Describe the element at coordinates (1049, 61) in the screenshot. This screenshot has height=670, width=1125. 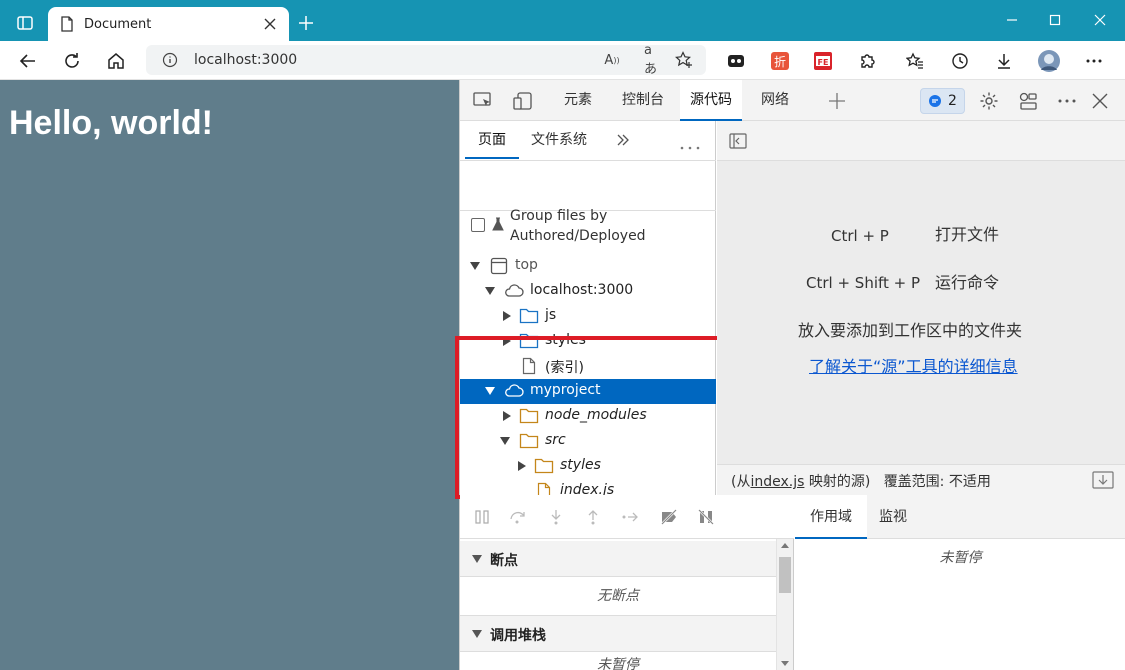
I see `profile-avatar` at that location.